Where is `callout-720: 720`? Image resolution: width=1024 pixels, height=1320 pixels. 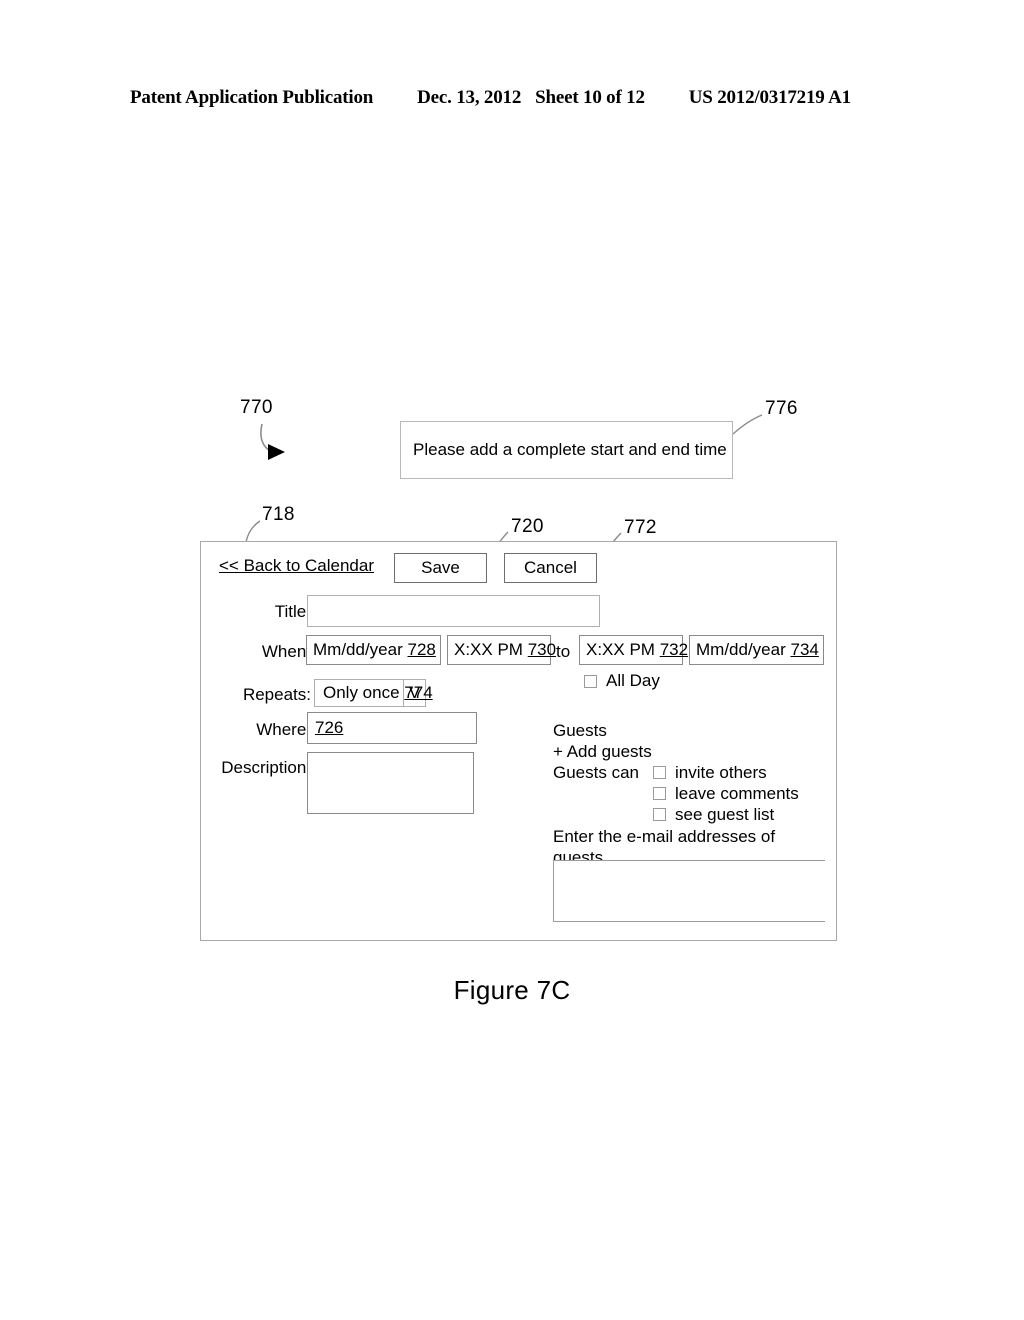
callout-720: 720 is located at coordinates (527, 526).